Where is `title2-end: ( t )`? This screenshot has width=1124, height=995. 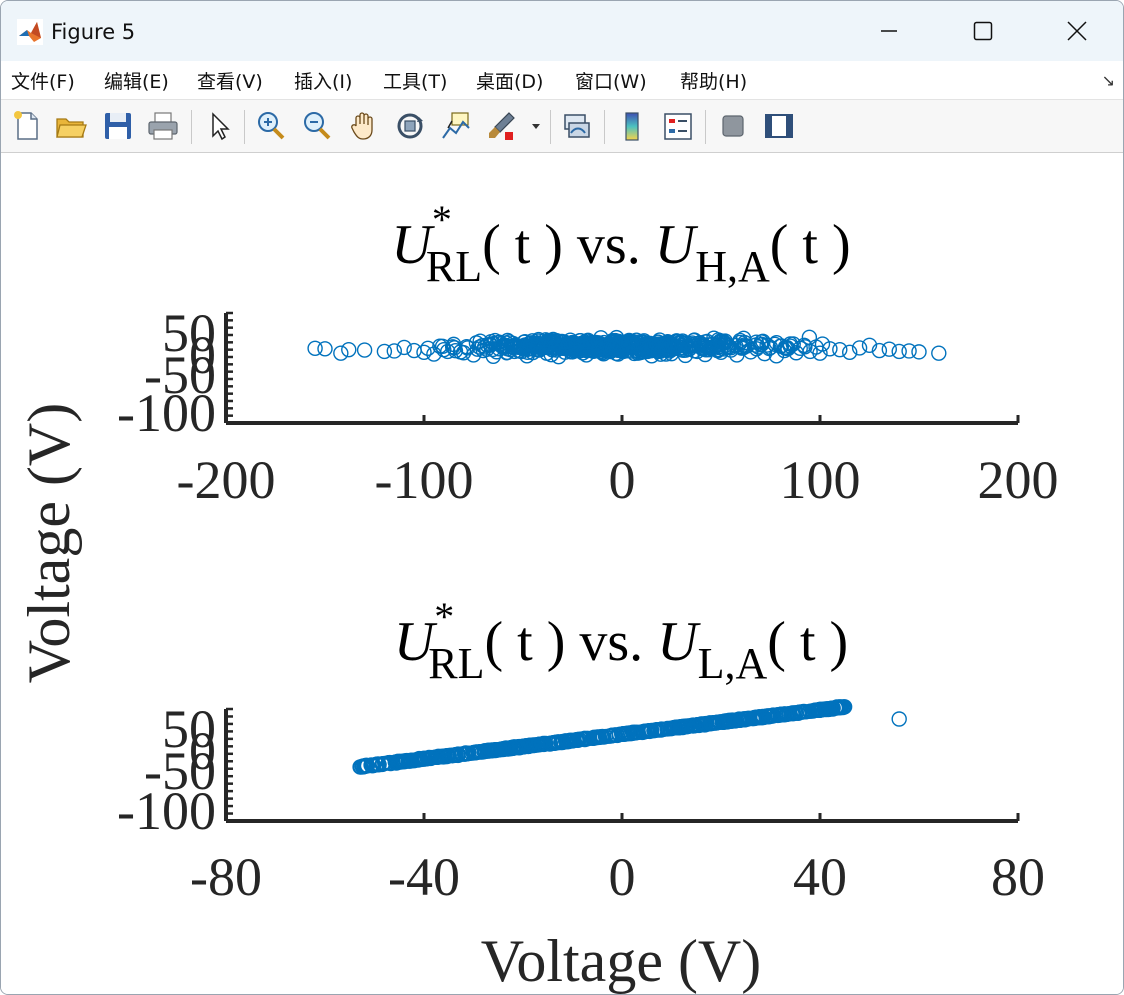 title2-end: ( t ) is located at coordinates (807, 642).